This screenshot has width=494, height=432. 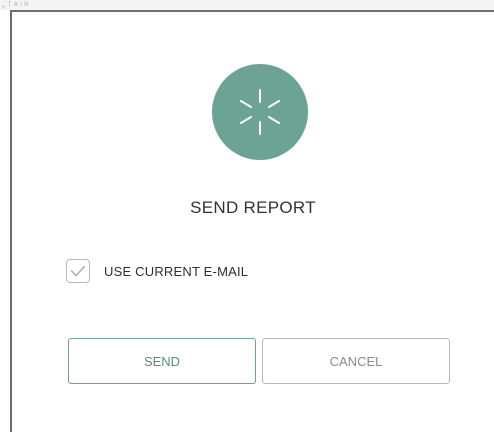 What do you see at coordinates (176, 271) in the screenshot?
I see `use-current-email-label: USE CURRENT E-MAIL` at bounding box center [176, 271].